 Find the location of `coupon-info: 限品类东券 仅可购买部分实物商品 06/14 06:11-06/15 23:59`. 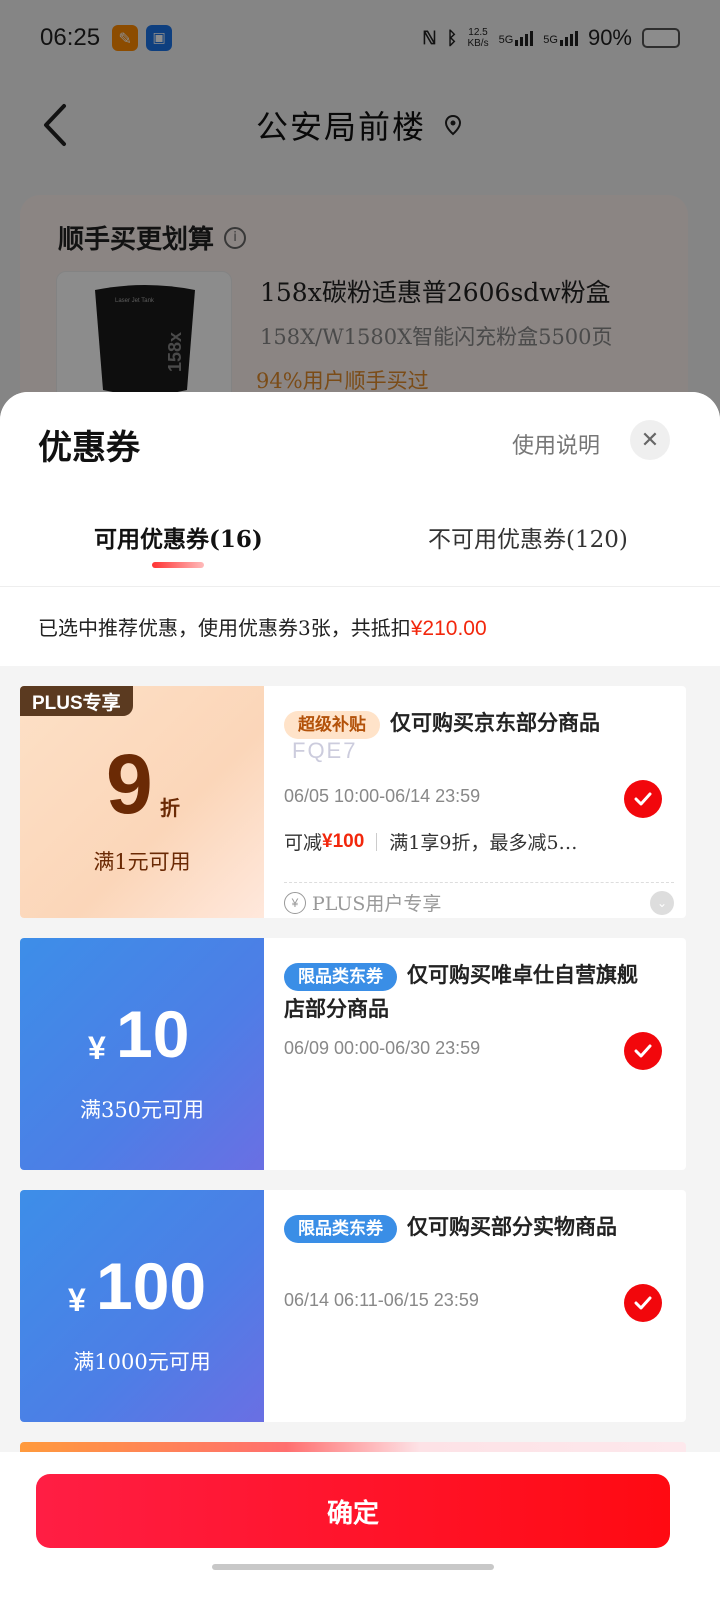

coupon-info: 限品类东券 仅可购买部分实物商品 06/14 06:11-06/15 23:59 is located at coordinates (475, 1306).